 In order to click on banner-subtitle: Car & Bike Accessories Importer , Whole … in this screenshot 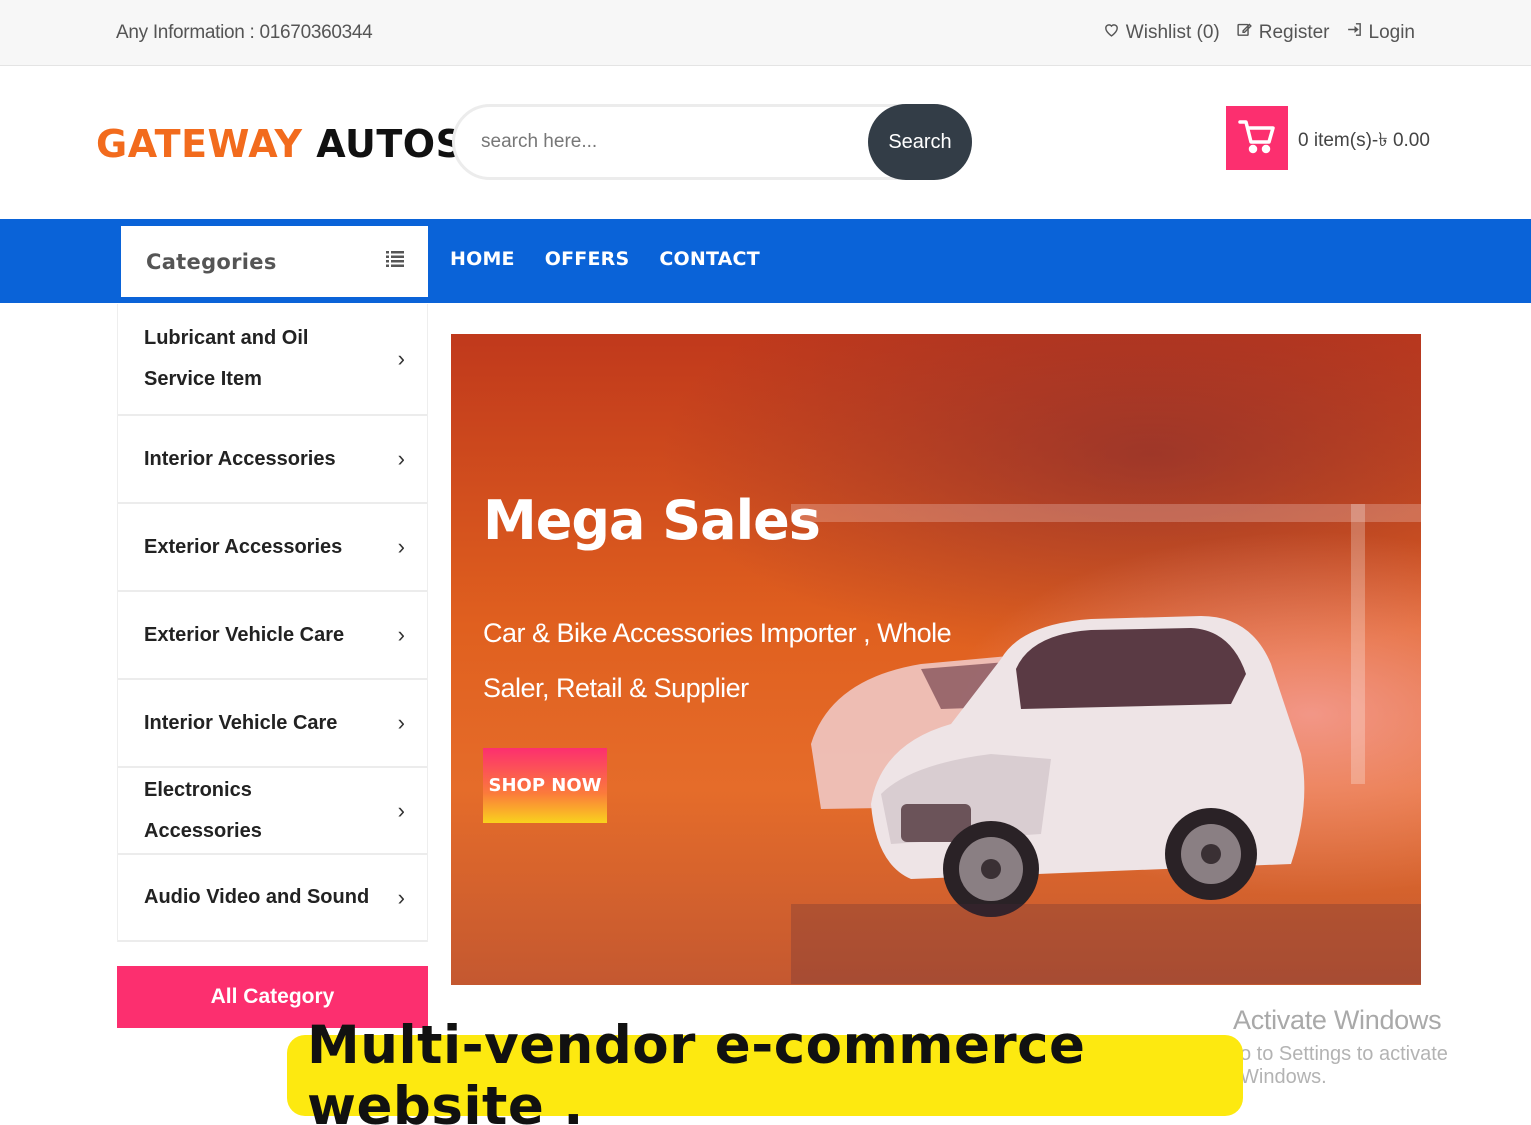, I will do `click(717, 660)`.